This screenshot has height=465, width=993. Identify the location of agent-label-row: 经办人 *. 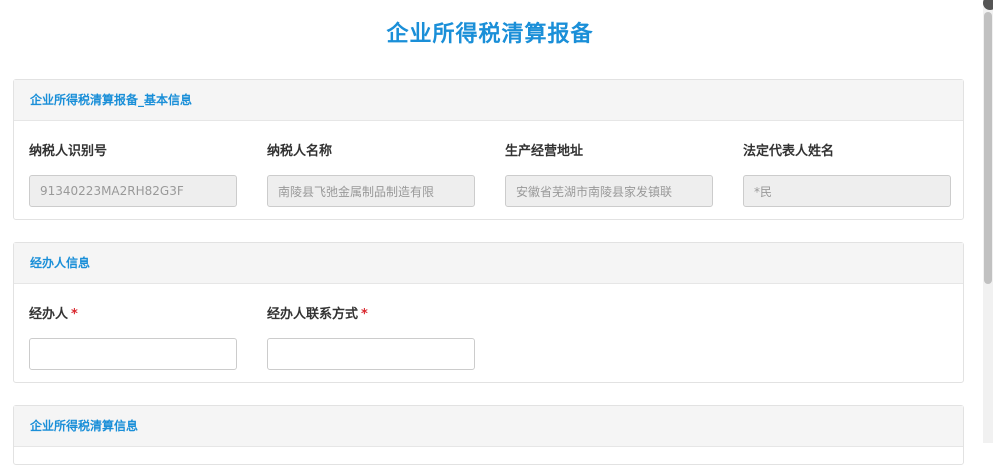
(133, 315).